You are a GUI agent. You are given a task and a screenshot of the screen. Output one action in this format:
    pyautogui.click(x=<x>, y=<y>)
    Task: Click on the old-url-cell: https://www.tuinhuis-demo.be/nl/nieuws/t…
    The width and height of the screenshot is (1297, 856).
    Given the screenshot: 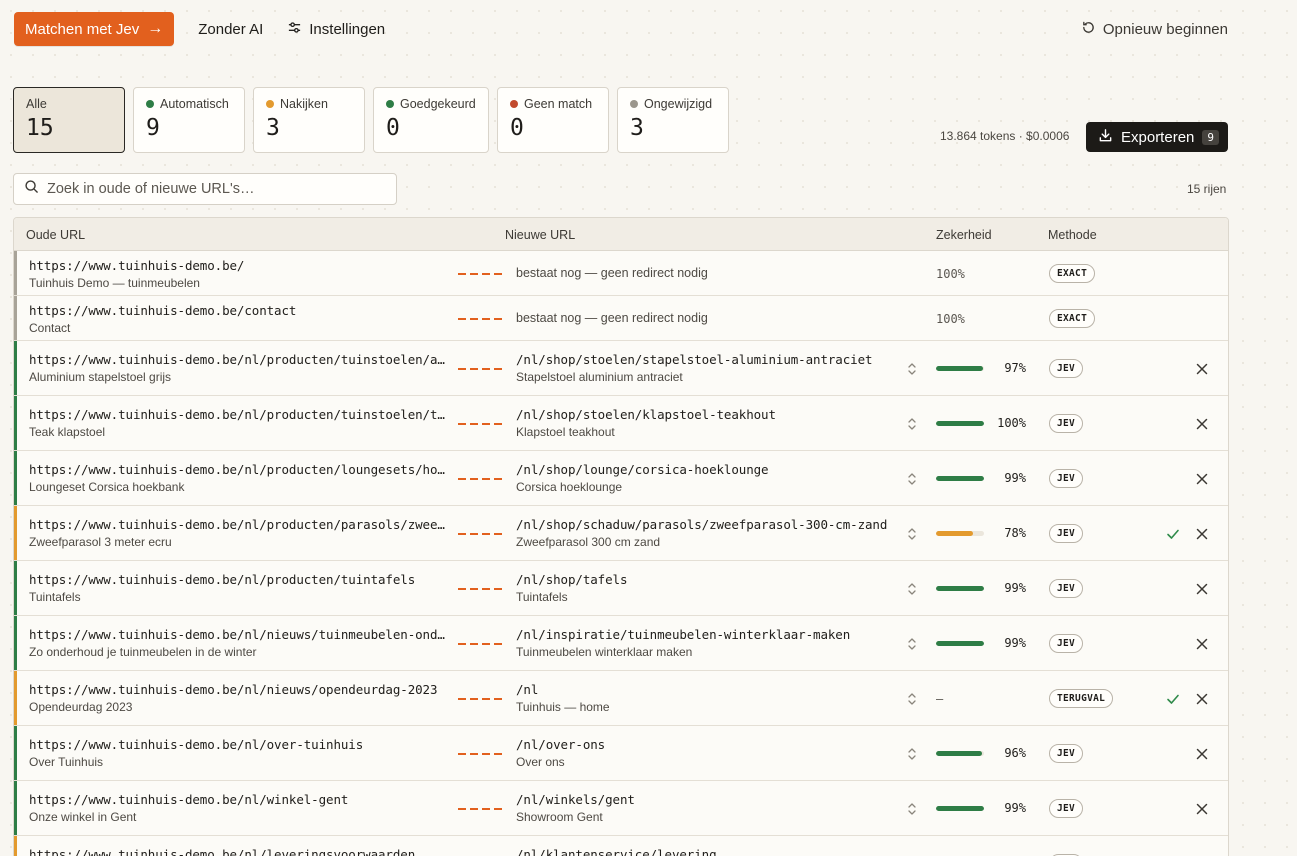 What is the action you would take?
    pyautogui.click(x=239, y=643)
    